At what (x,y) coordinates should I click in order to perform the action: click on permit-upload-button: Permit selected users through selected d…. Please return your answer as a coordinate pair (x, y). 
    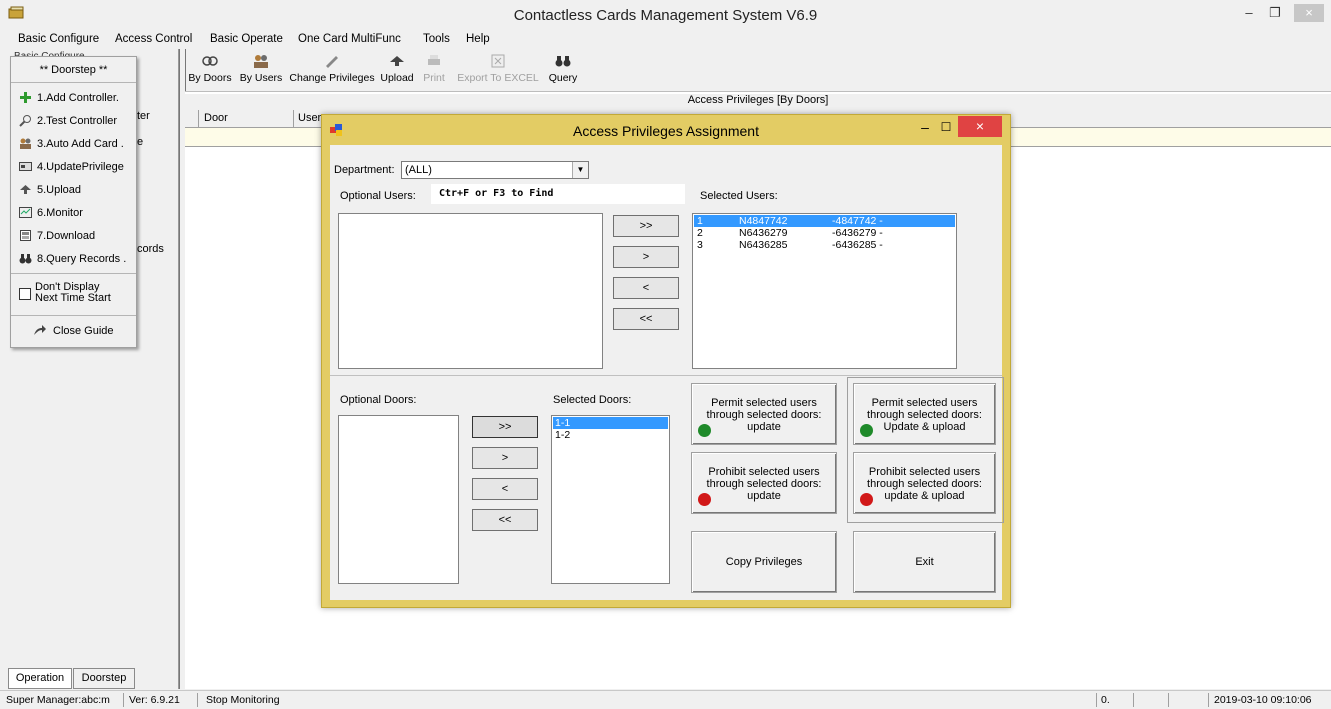
    Looking at the image, I should click on (924, 414).